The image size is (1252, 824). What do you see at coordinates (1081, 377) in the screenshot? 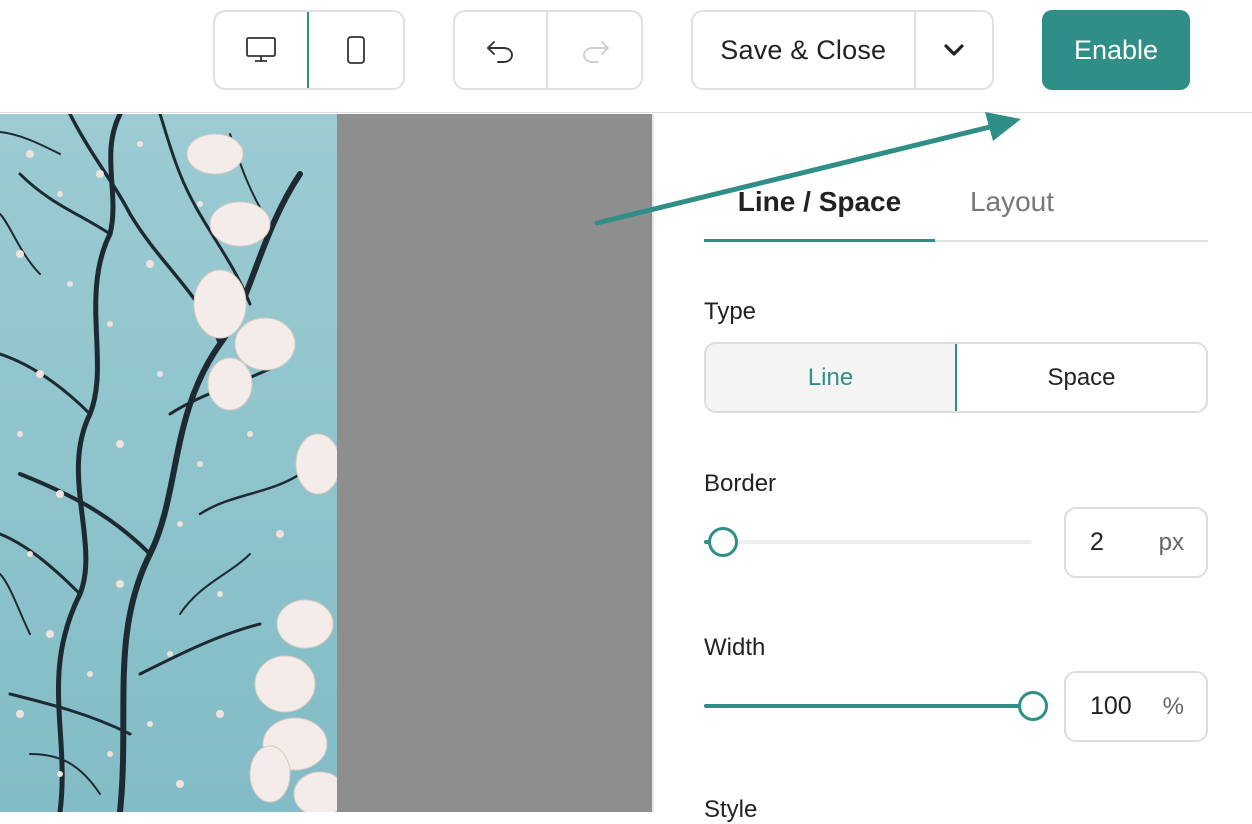
I see `type-option-space: Space` at bounding box center [1081, 377].